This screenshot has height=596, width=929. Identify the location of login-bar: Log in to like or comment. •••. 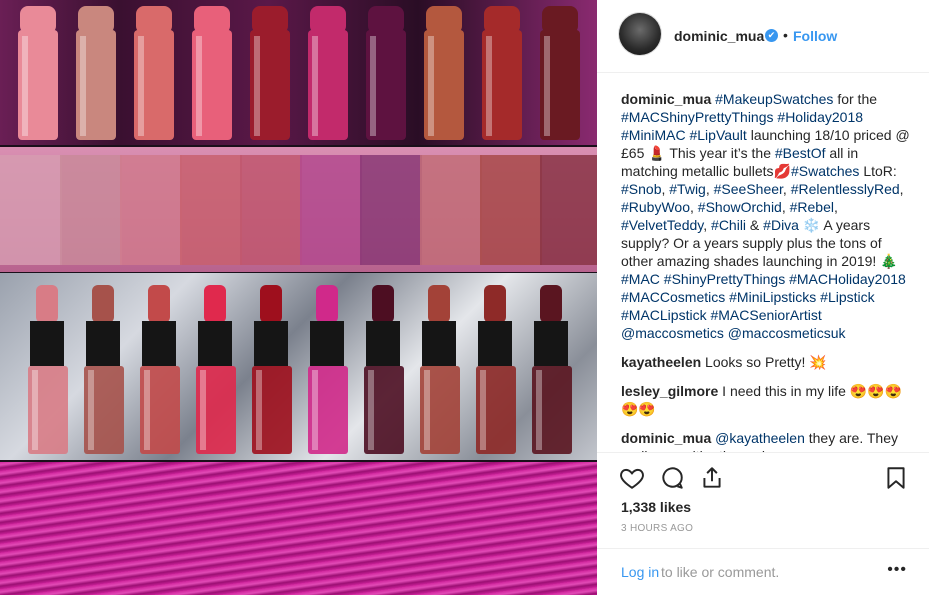
(763, 572).